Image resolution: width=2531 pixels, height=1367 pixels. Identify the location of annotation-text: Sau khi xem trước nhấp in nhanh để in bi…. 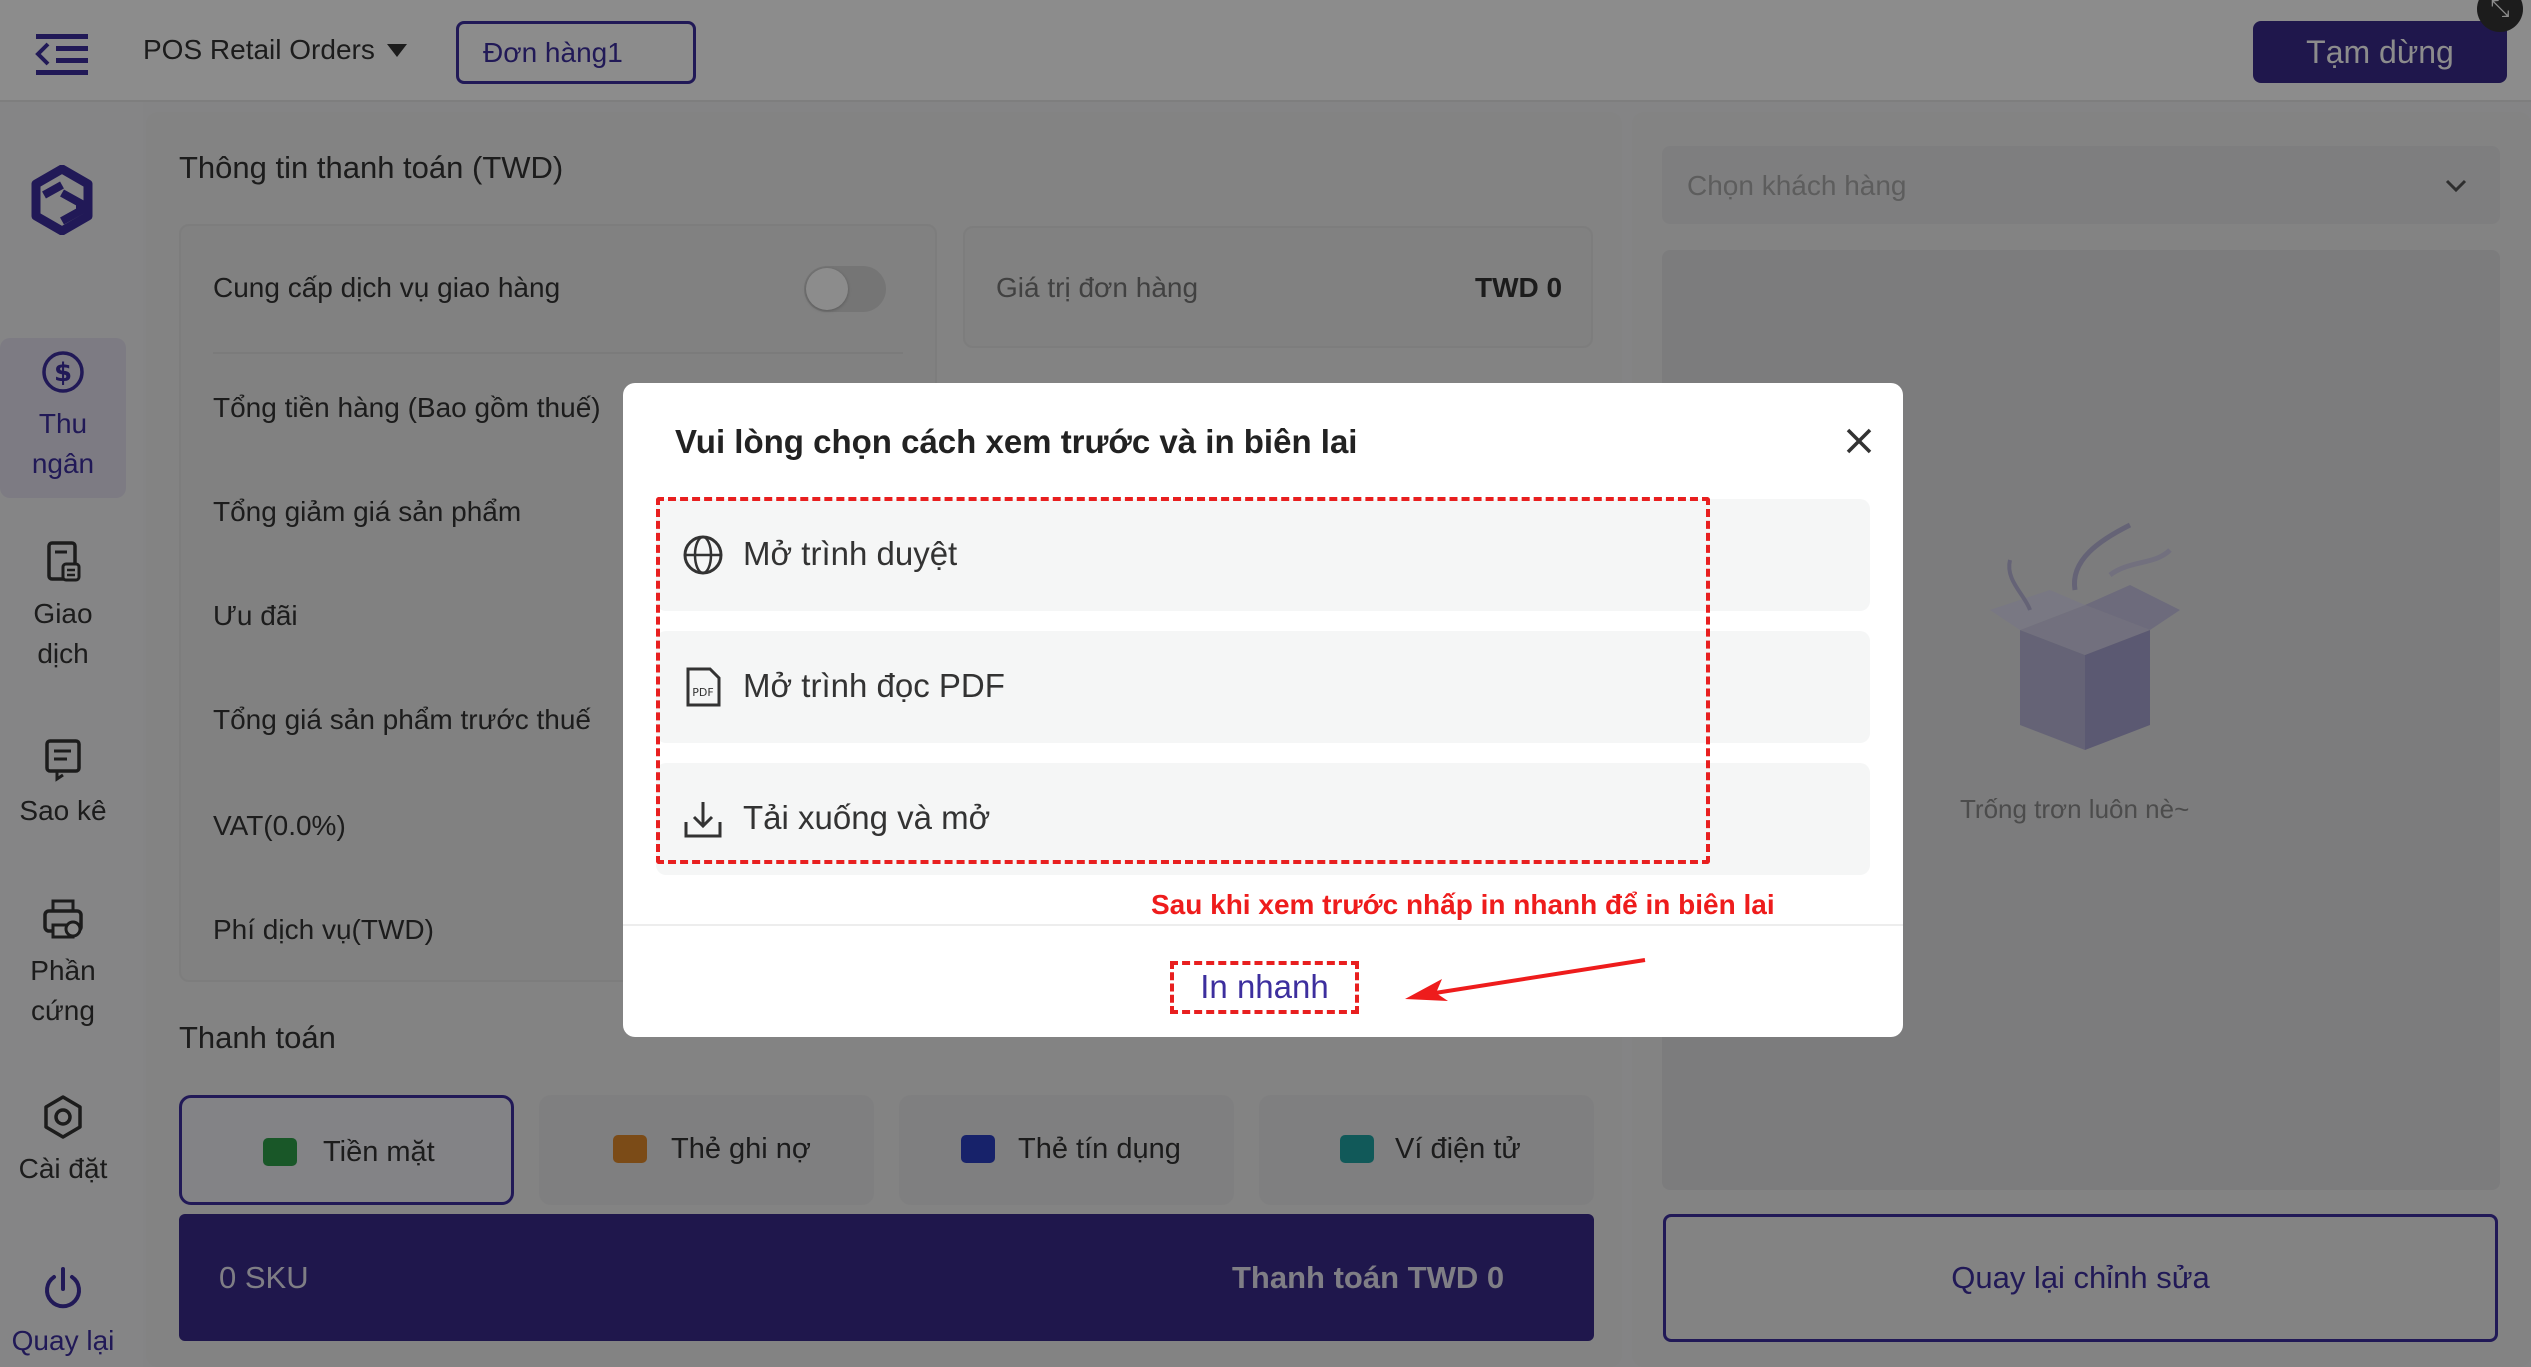
(1463, 904).